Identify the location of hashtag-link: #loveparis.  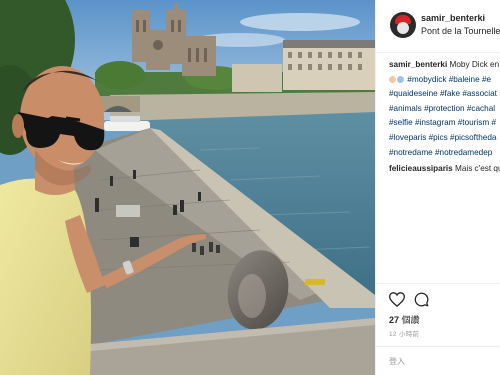
(407, 137).